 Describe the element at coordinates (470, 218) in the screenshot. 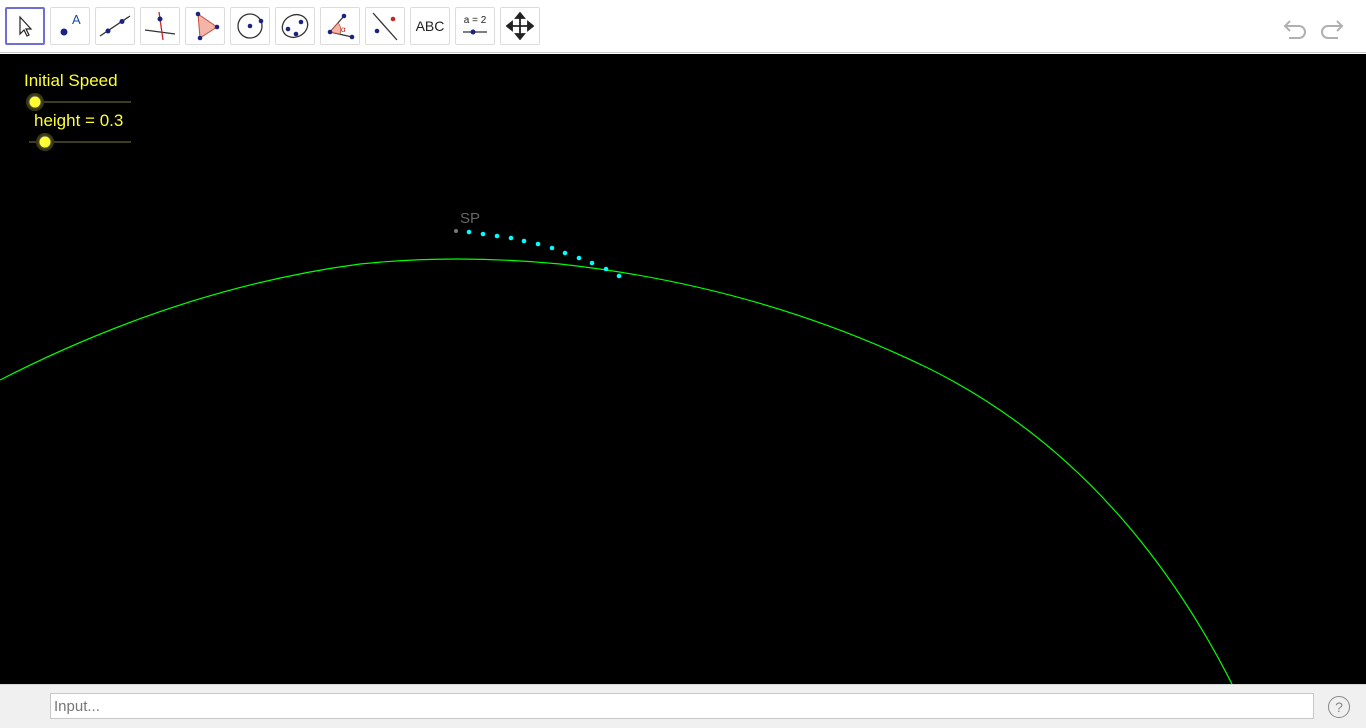

I see `start-point-label: SP` at that location.